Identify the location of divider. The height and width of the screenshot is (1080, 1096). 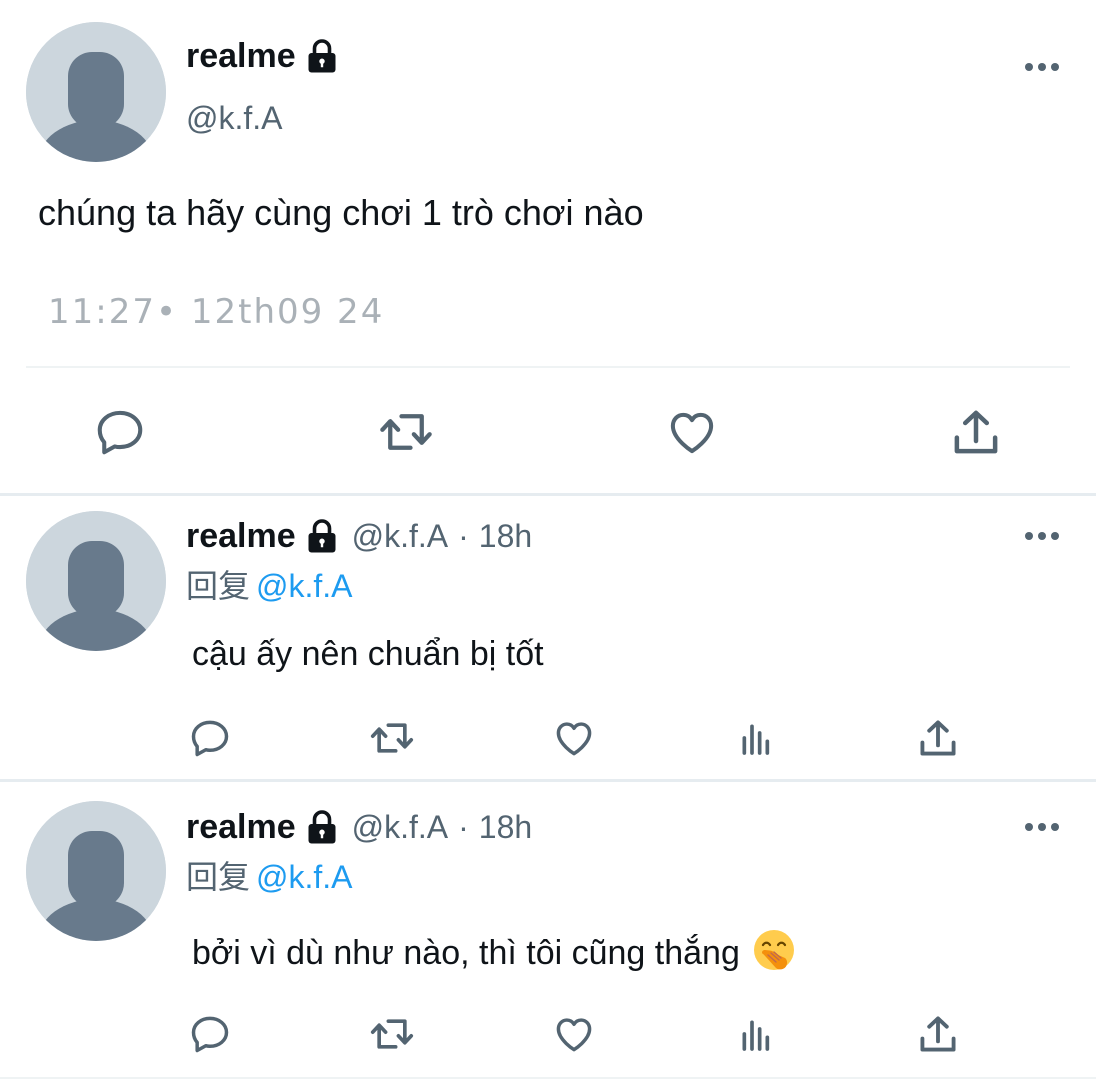
(548, 367).